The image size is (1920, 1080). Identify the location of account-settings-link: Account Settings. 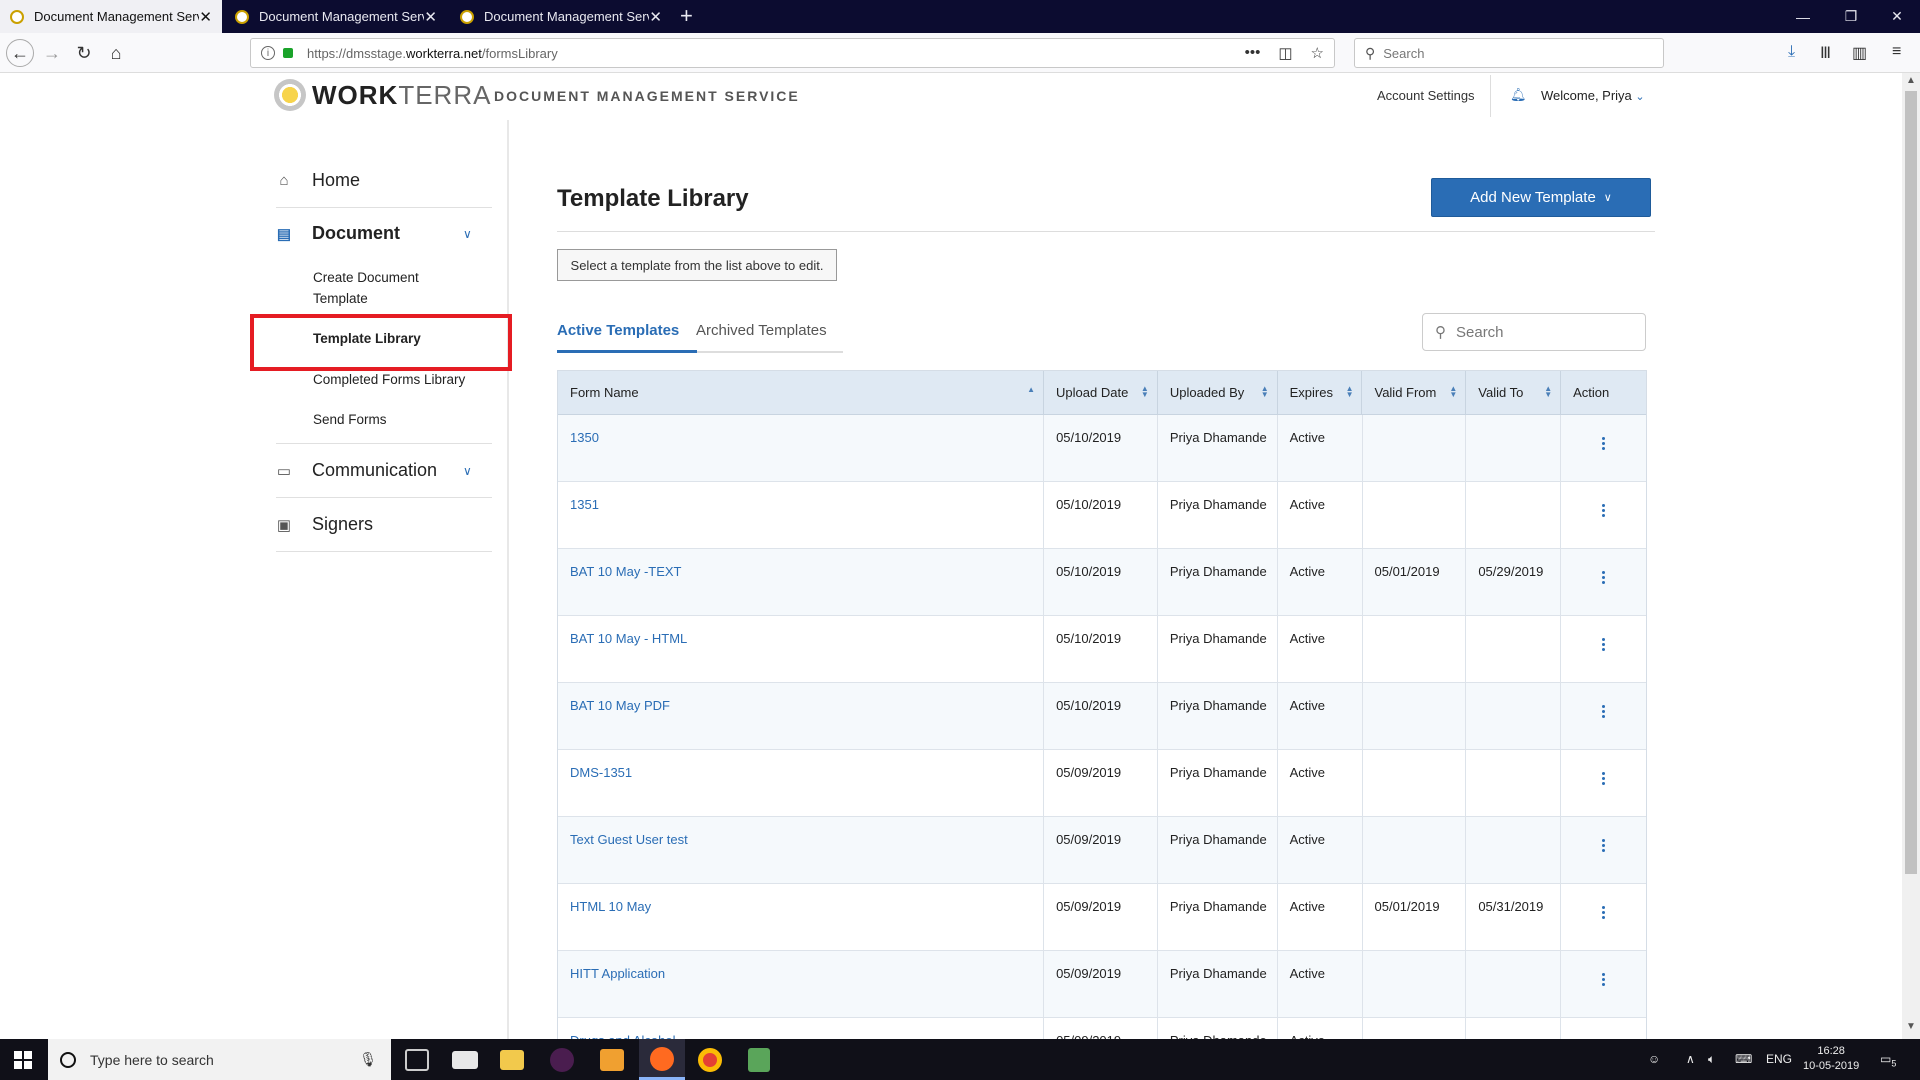
(1426, 95).